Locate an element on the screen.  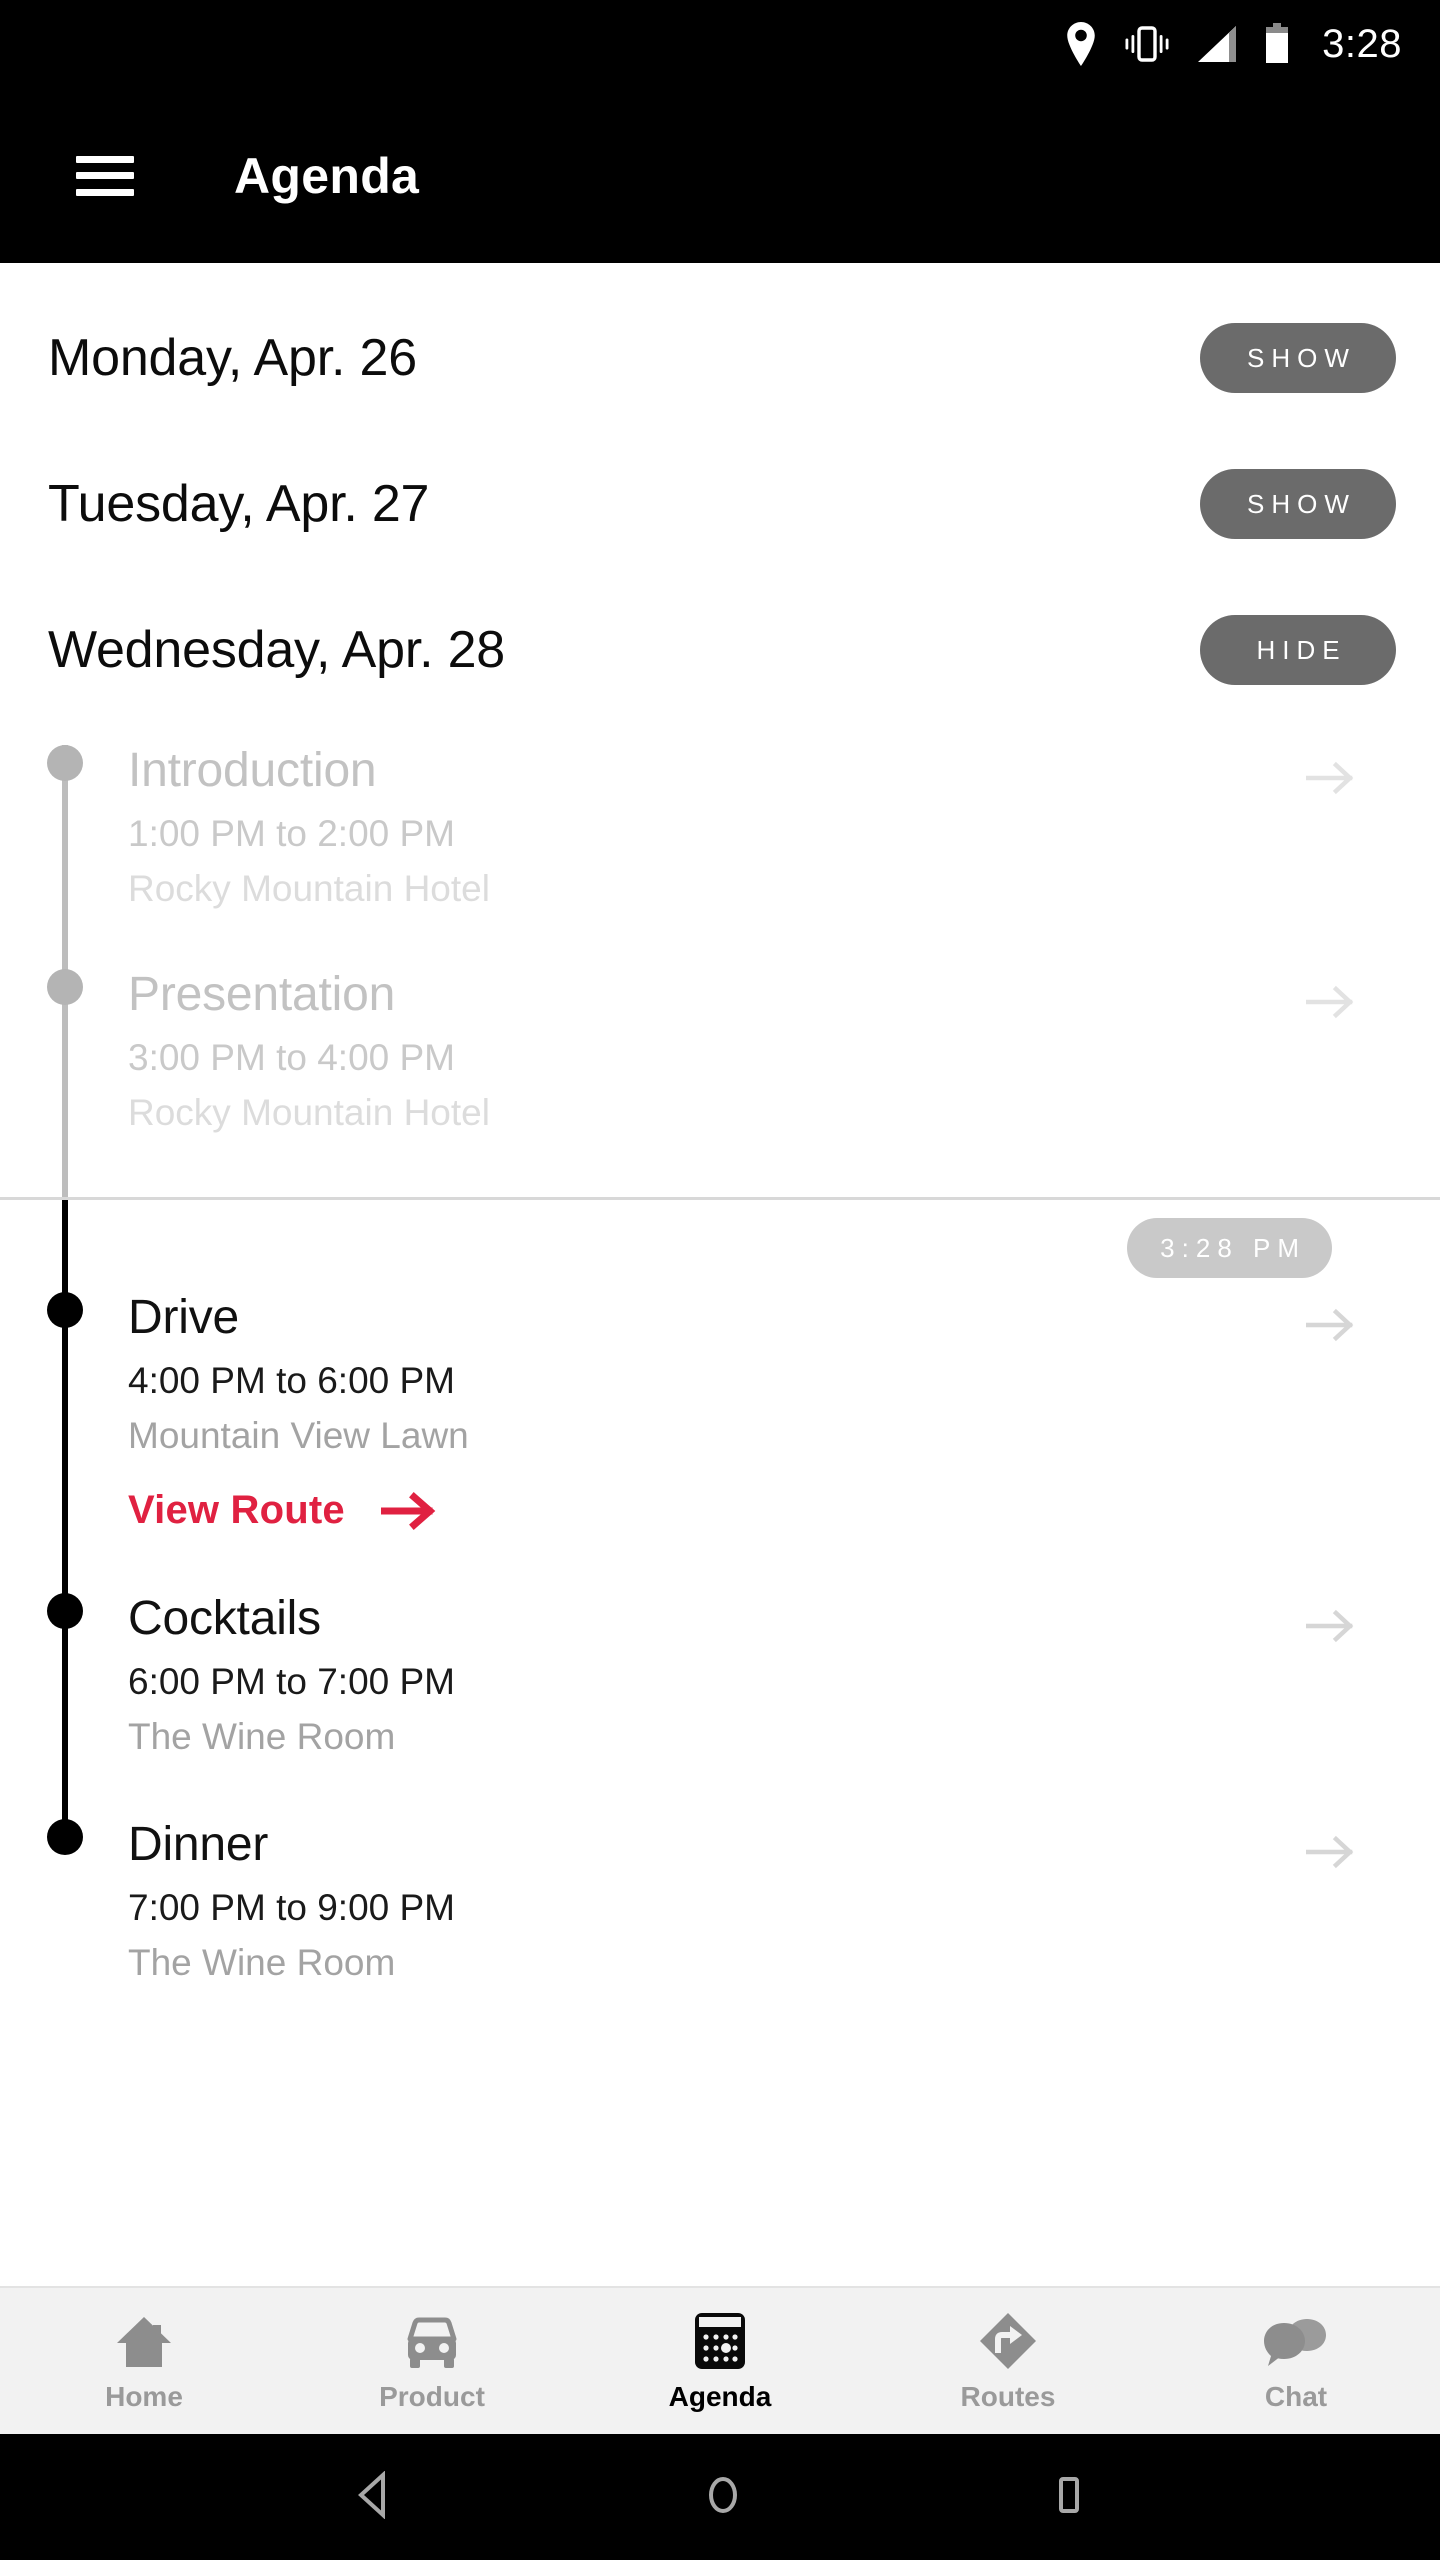
nav-item-routes: Routes is located at coordinates (1008, 2361).